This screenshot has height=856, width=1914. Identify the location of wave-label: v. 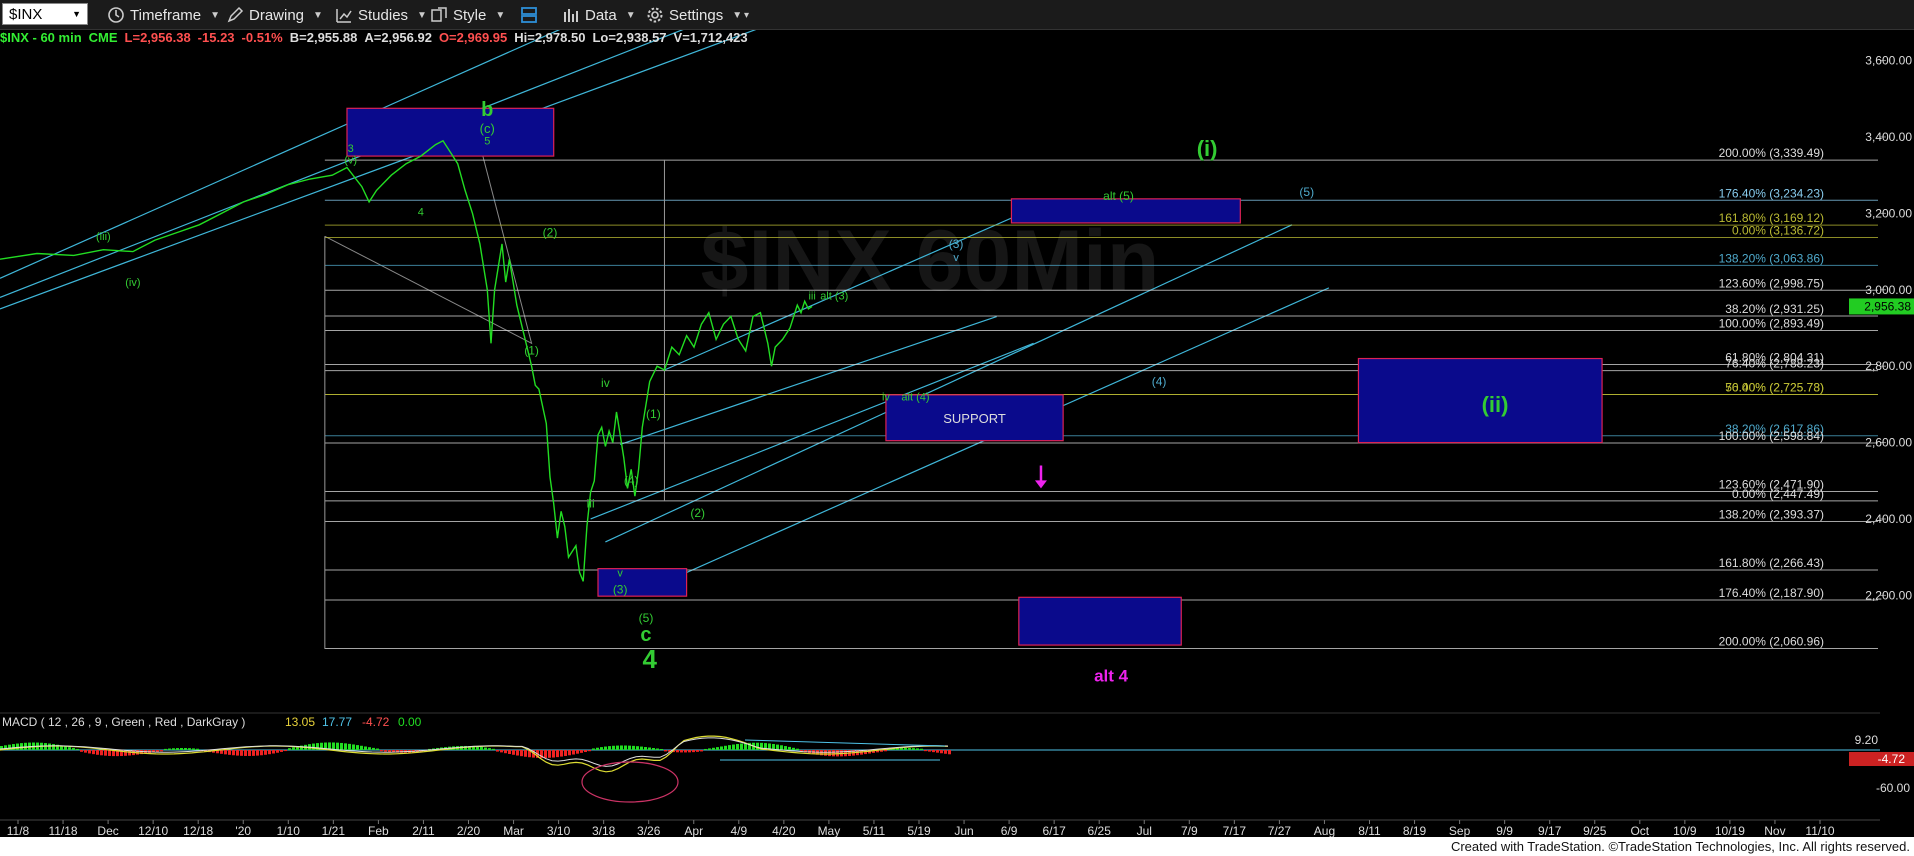
(620, 573).